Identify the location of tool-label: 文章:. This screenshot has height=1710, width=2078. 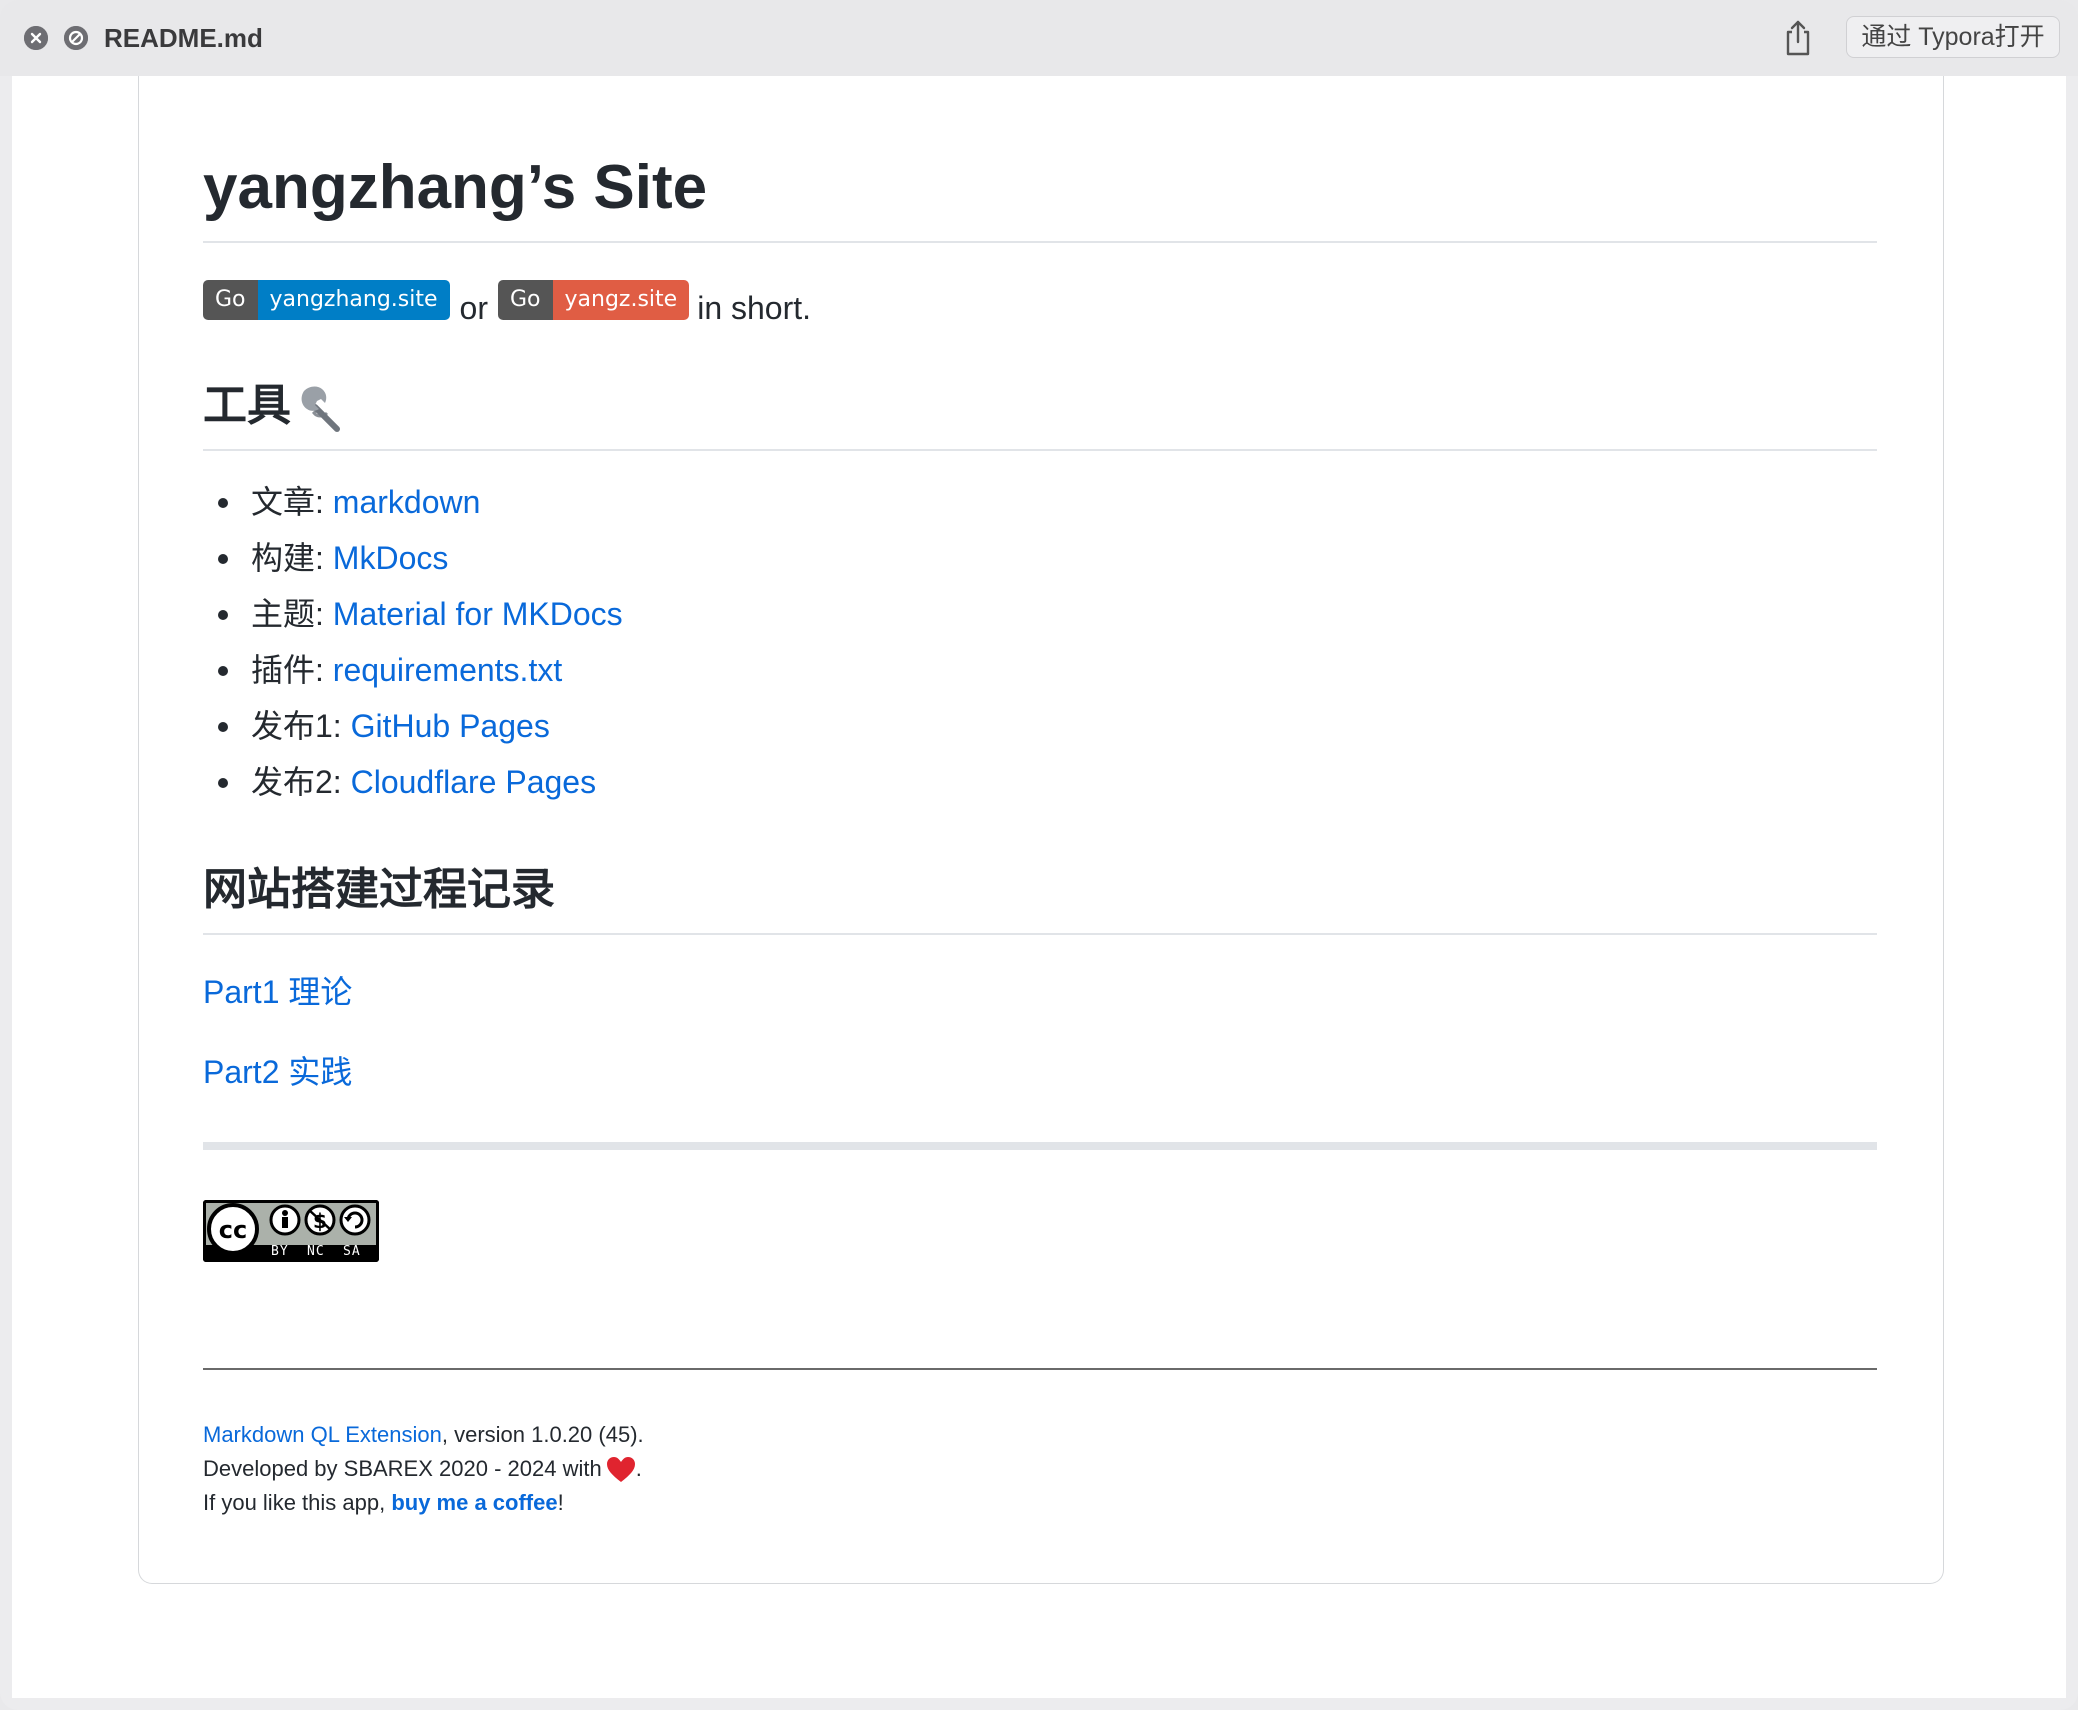
(292, 502).